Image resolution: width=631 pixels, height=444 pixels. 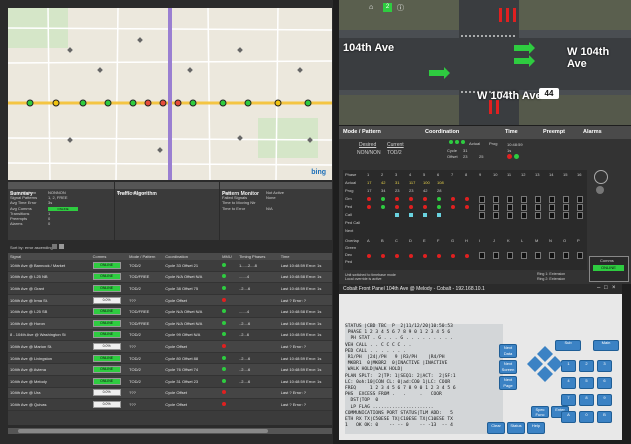 What do you see at coordinates (508, 351) in the screenshot?
I see `nav-button: Next Data` at bounding box center [508, 351].